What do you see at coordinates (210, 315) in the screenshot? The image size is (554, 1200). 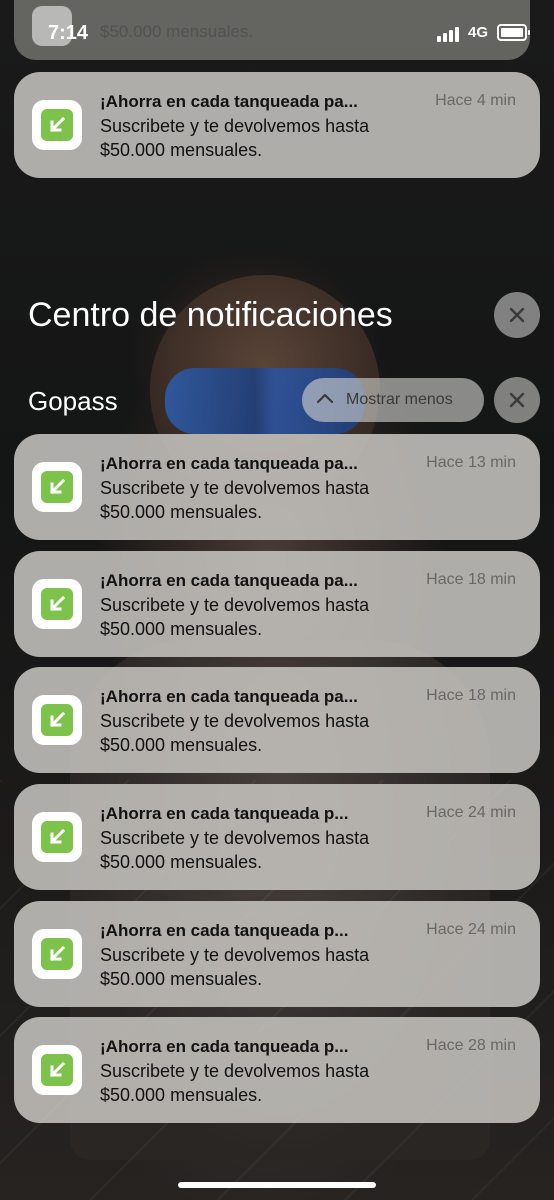 I see `notification-center-title: Centro de notificaciones` at bounding box center [210, 315].